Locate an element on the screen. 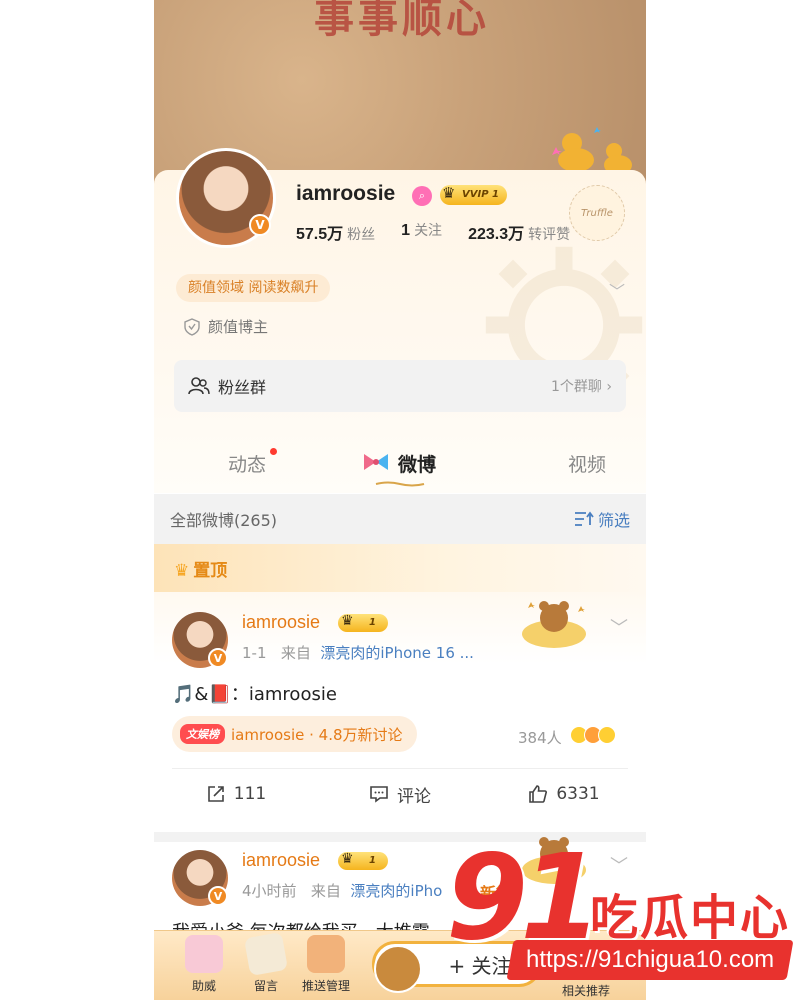 The image size is (800, 1000). repost-icon is located at coordinates (215, 794).